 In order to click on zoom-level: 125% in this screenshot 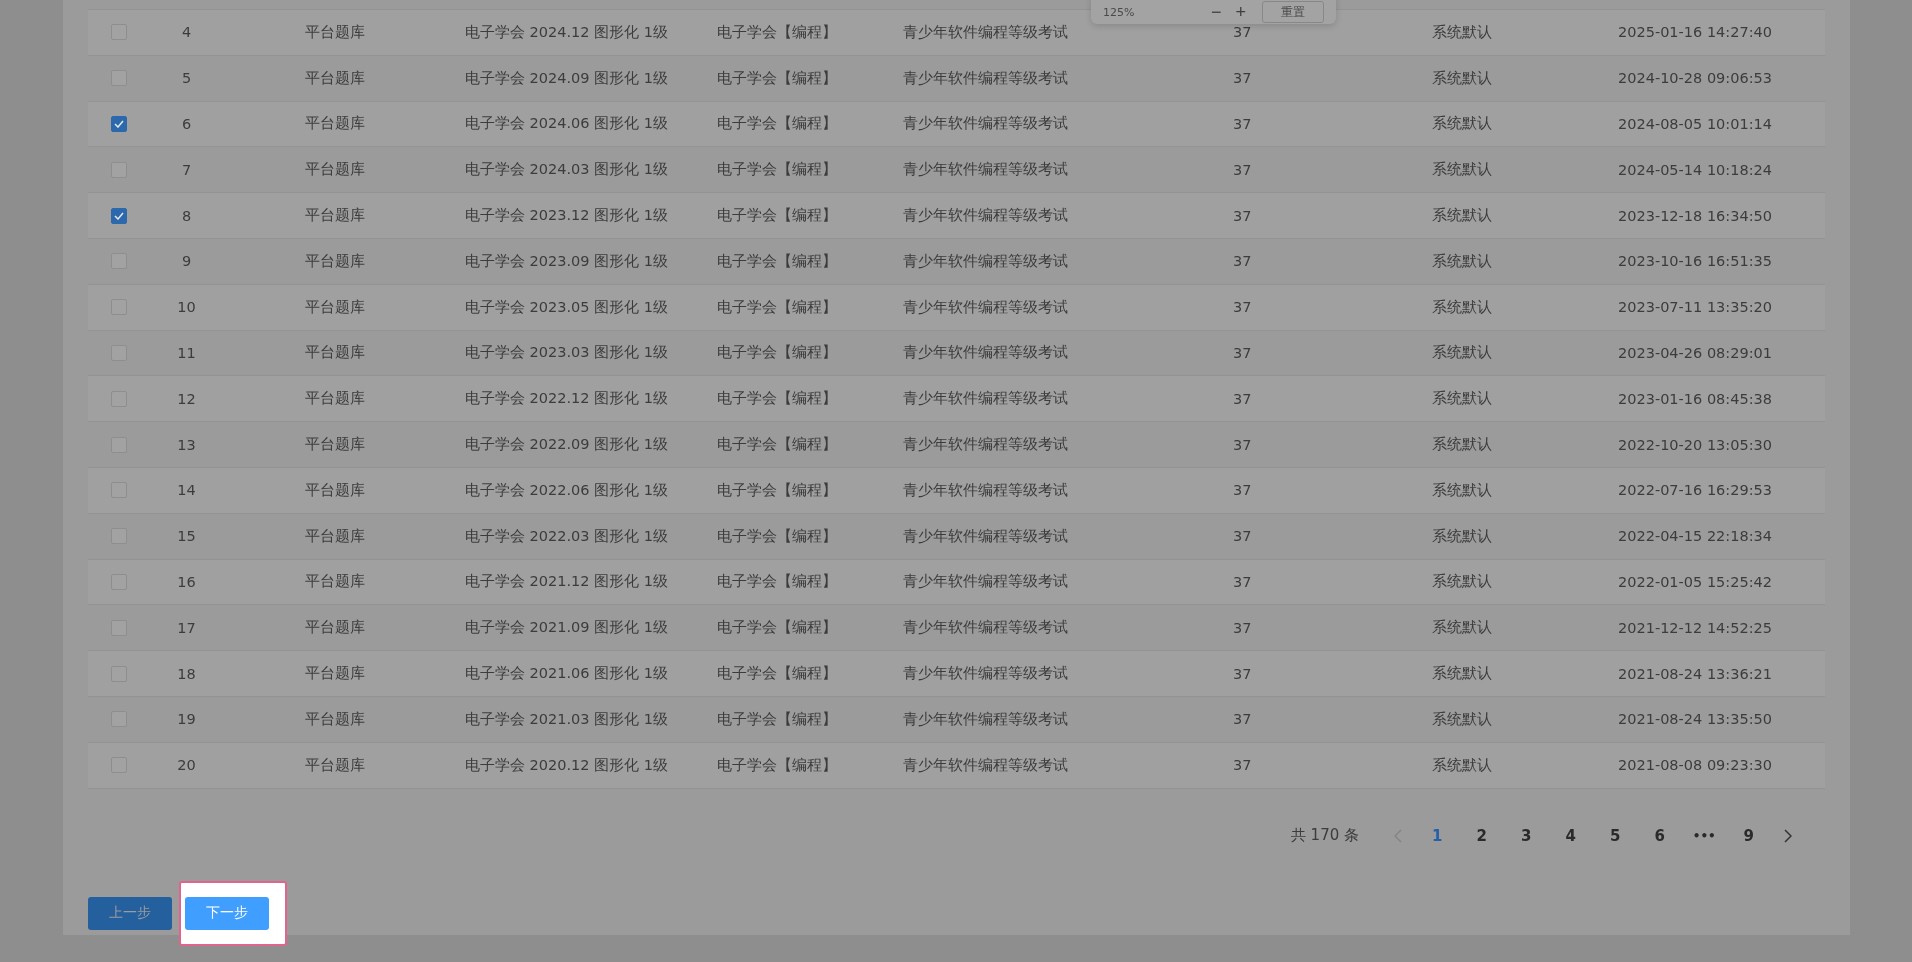, I will do `click(1119, 12)`.